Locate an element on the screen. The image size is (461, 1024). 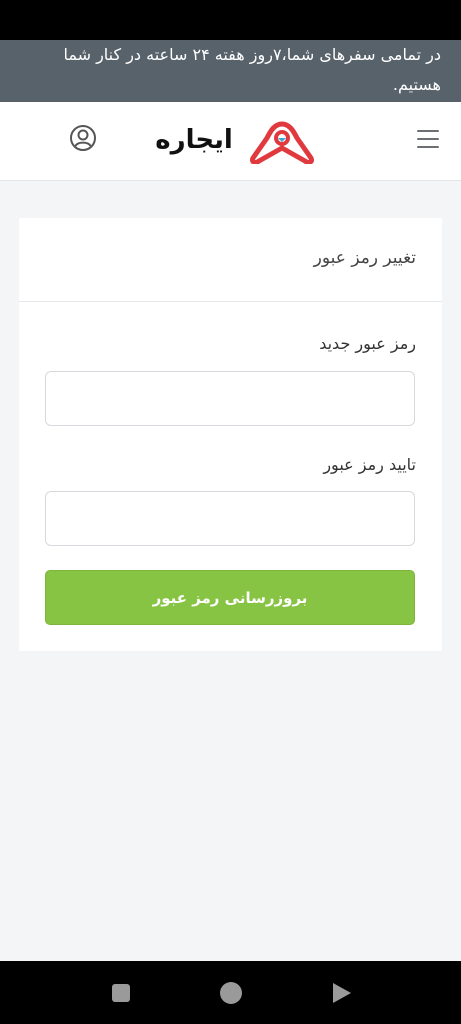
hamburger-menu-icon is located at coordinates (428, 139).